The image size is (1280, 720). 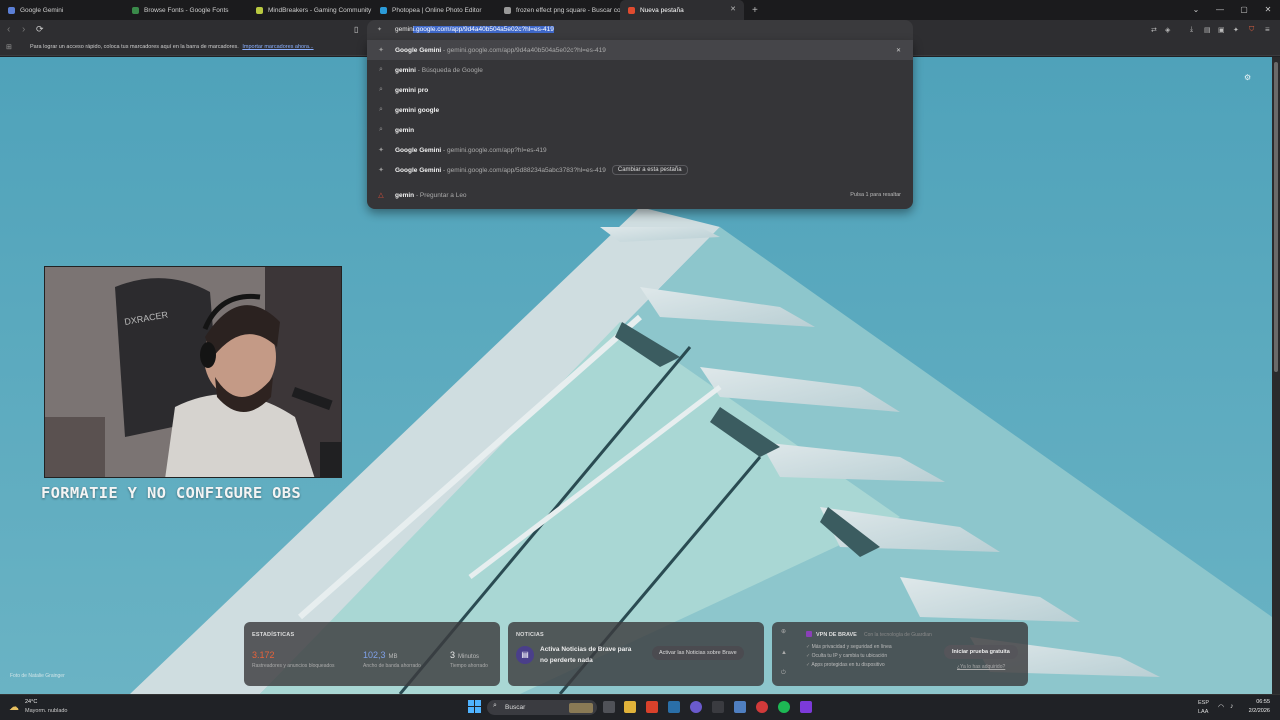 What do you see at coordinates (640, 130) in the screenshot?
I see `omnibox-suggestion: ⌕ gemin` at bounding box center [640, 130].